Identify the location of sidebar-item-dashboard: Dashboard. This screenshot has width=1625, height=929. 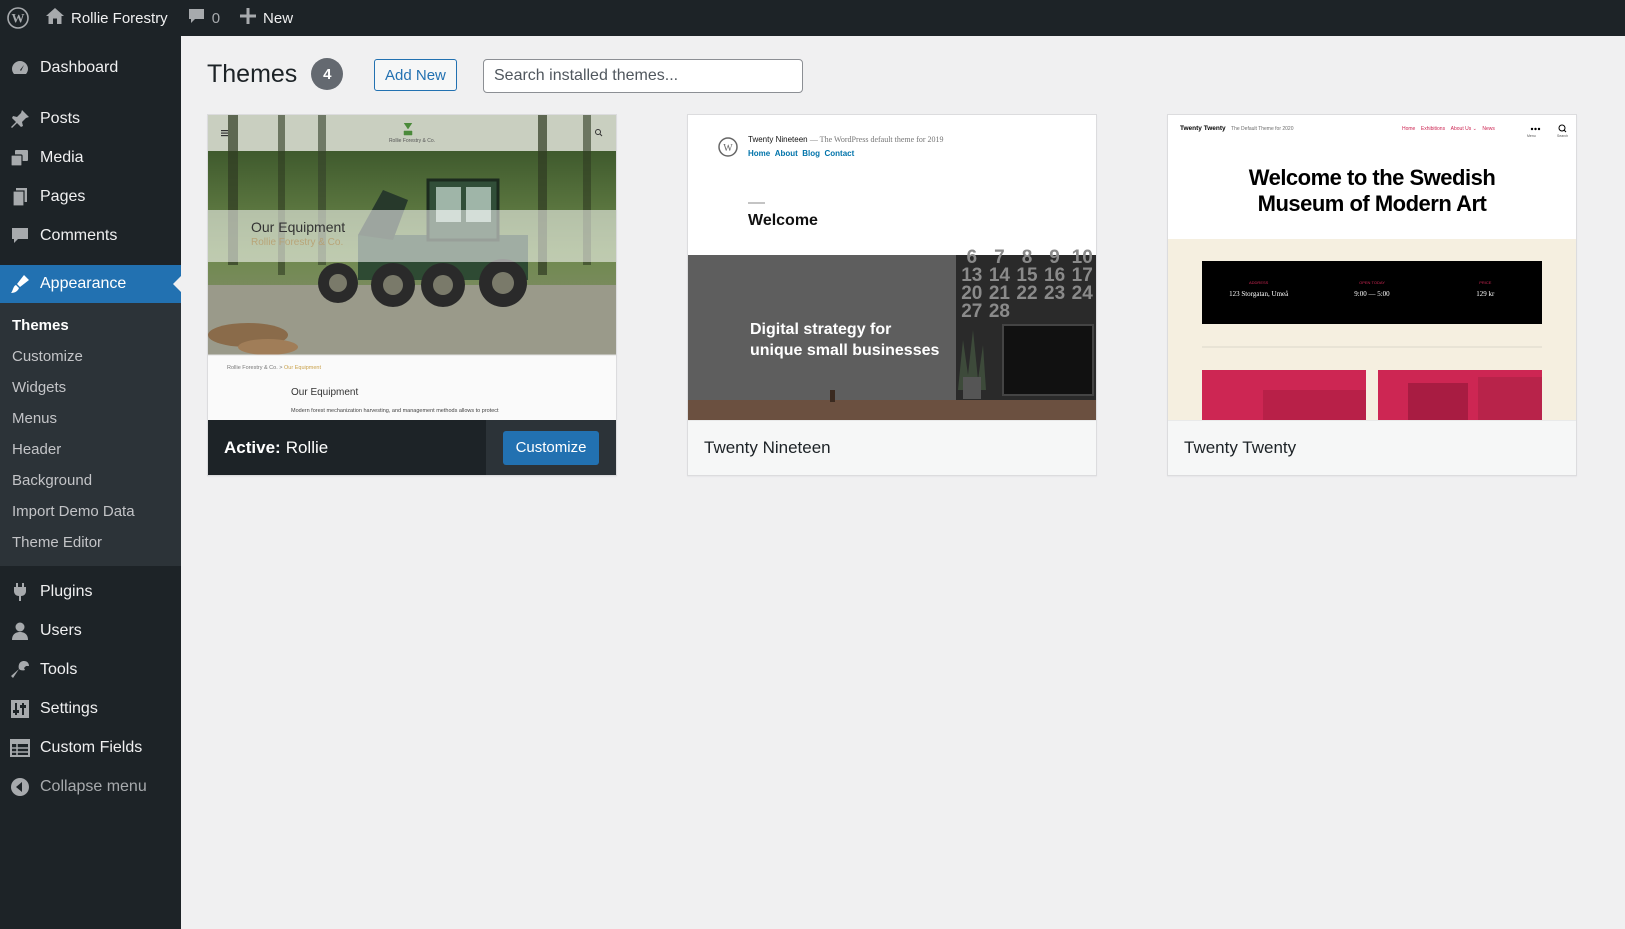
(90, 67).